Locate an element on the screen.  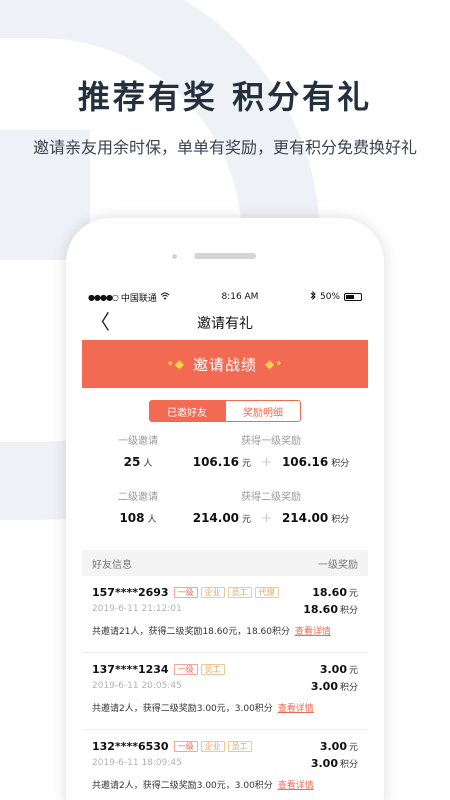
carrier-label: 中国联通 is located at coordinates (138, 298).